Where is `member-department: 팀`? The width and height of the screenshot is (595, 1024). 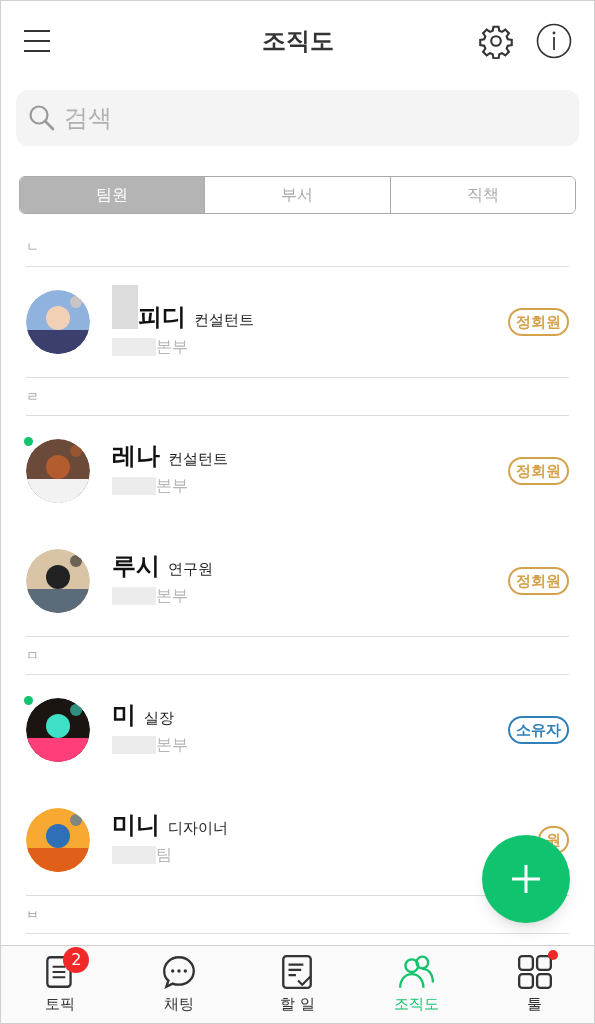 member-department: 팀 is located at coordinates (164, 855).